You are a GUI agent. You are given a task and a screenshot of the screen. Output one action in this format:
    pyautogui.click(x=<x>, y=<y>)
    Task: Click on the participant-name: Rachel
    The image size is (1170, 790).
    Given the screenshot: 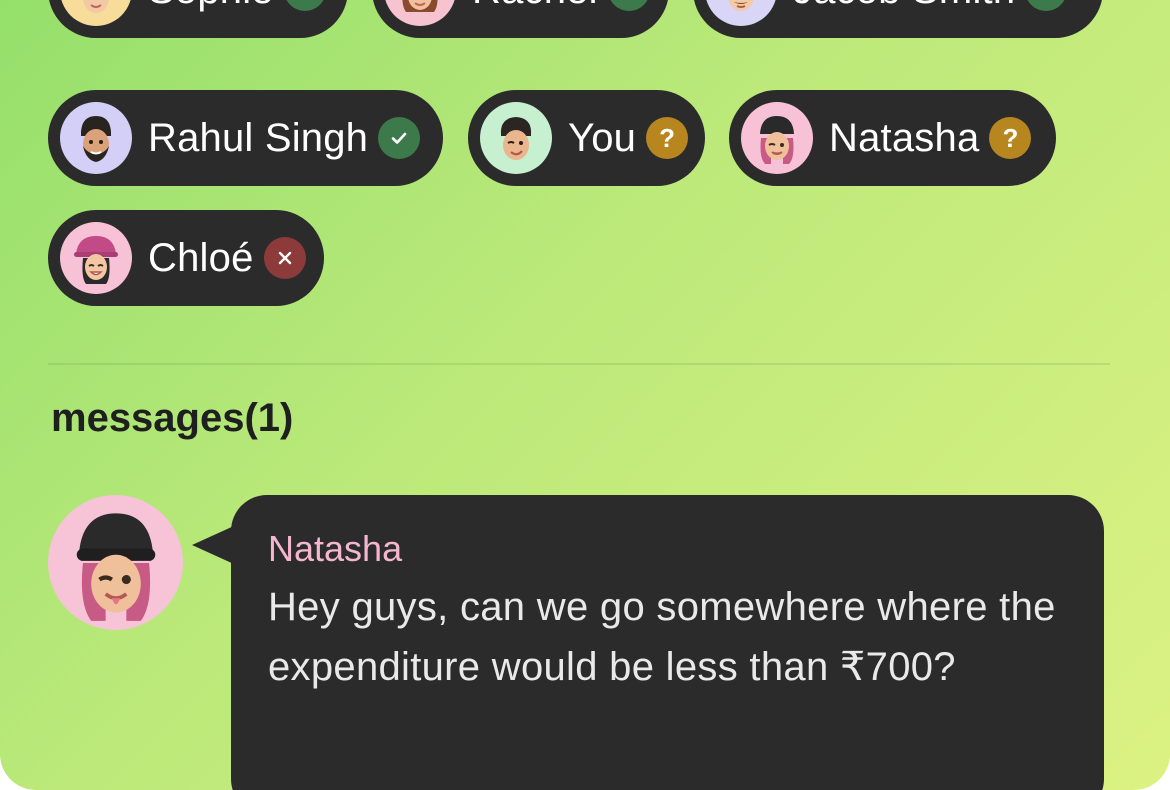 What is the action you would take?
    pyautogui.click(x=535, y=6)
    